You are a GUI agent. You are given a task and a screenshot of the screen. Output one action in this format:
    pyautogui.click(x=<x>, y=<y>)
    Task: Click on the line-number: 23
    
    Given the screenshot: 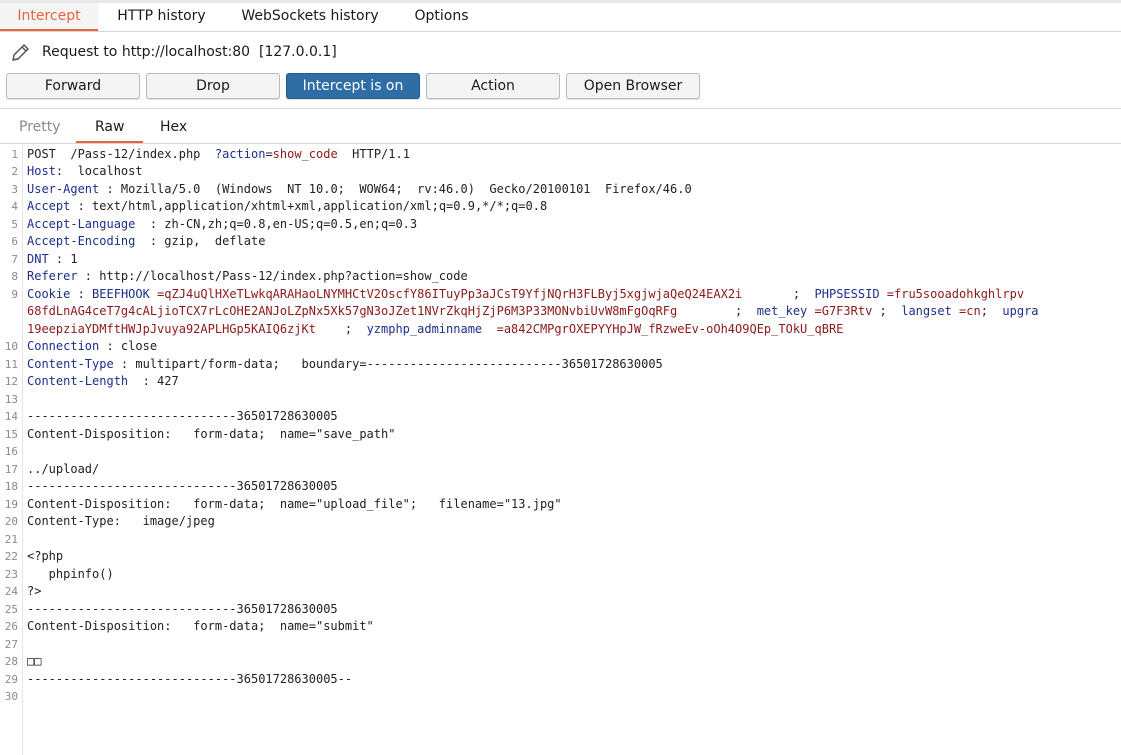 What is the action you would take?
    pyautogui.click(x=11, y=574)
    